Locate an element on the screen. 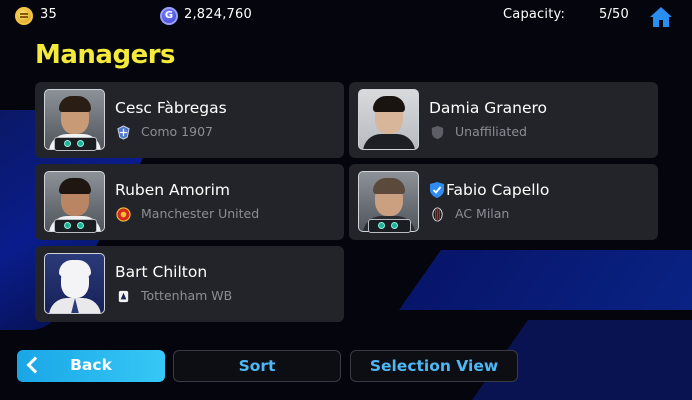 This screenshot has height=400, width=692. capacity-label: Capacity: is located at coordinates (534, 14).